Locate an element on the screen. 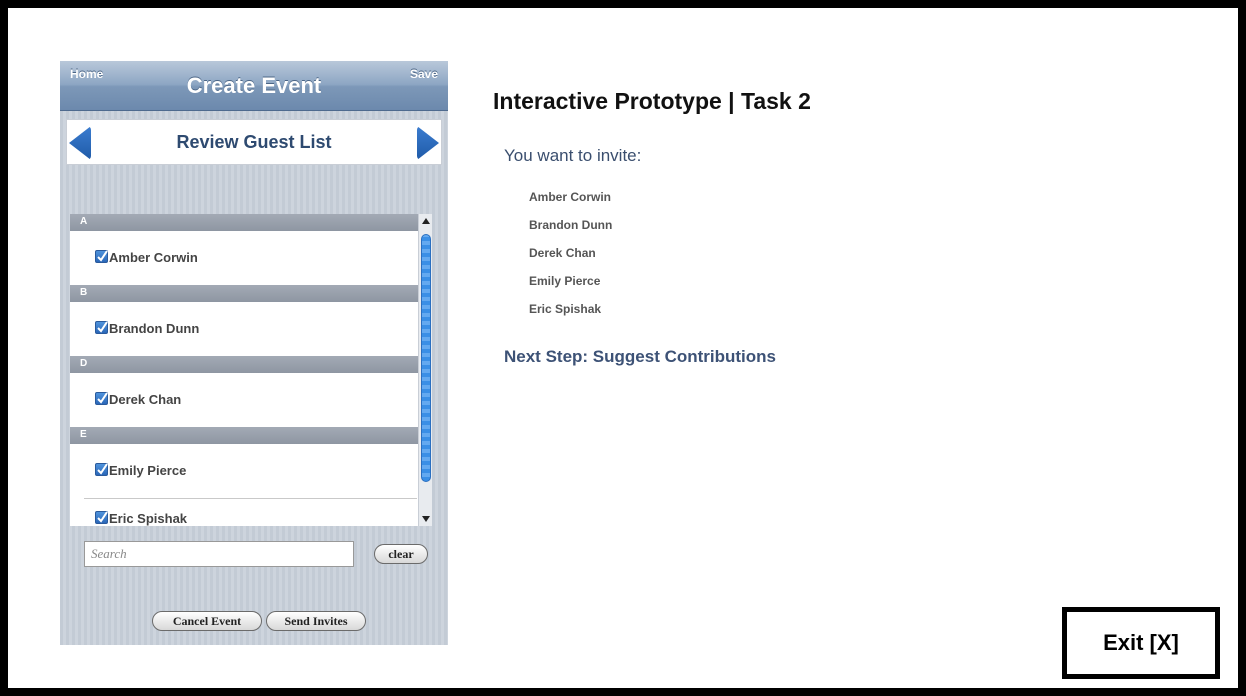 The width and height of the screenshot is (1246, 696). section-header-b: B is located at coordinates (250, 293).